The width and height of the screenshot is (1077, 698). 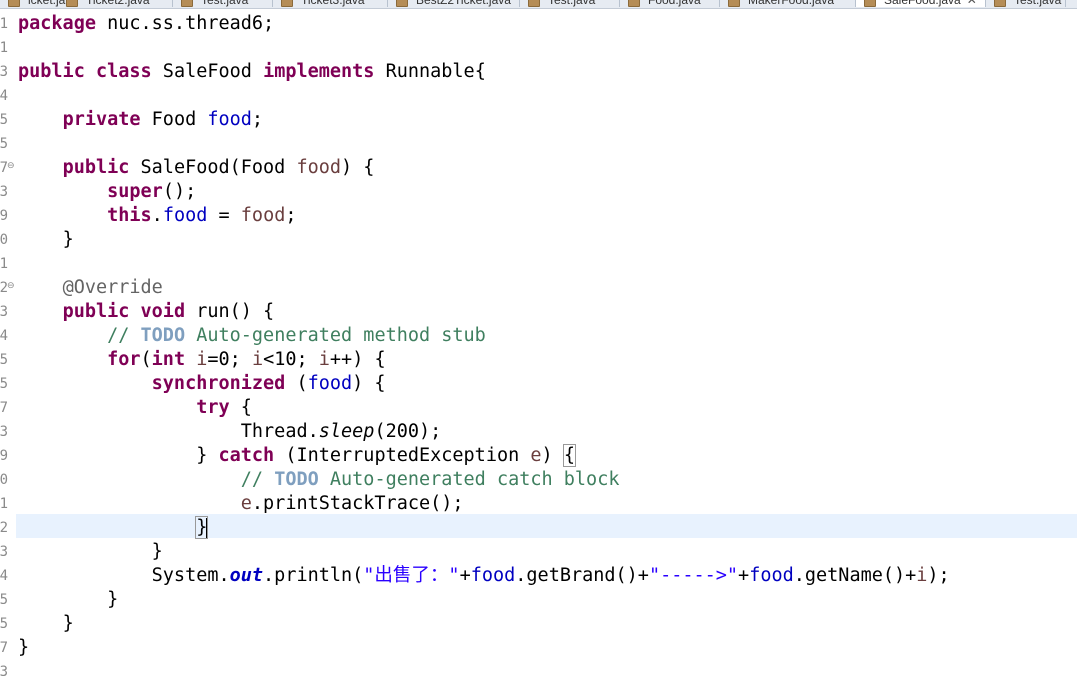 What do you see at coordinates (230, 432) in the screenshot?
I see `code-line-18: Thread.sleep(200);` at bounding box center [230, 432].